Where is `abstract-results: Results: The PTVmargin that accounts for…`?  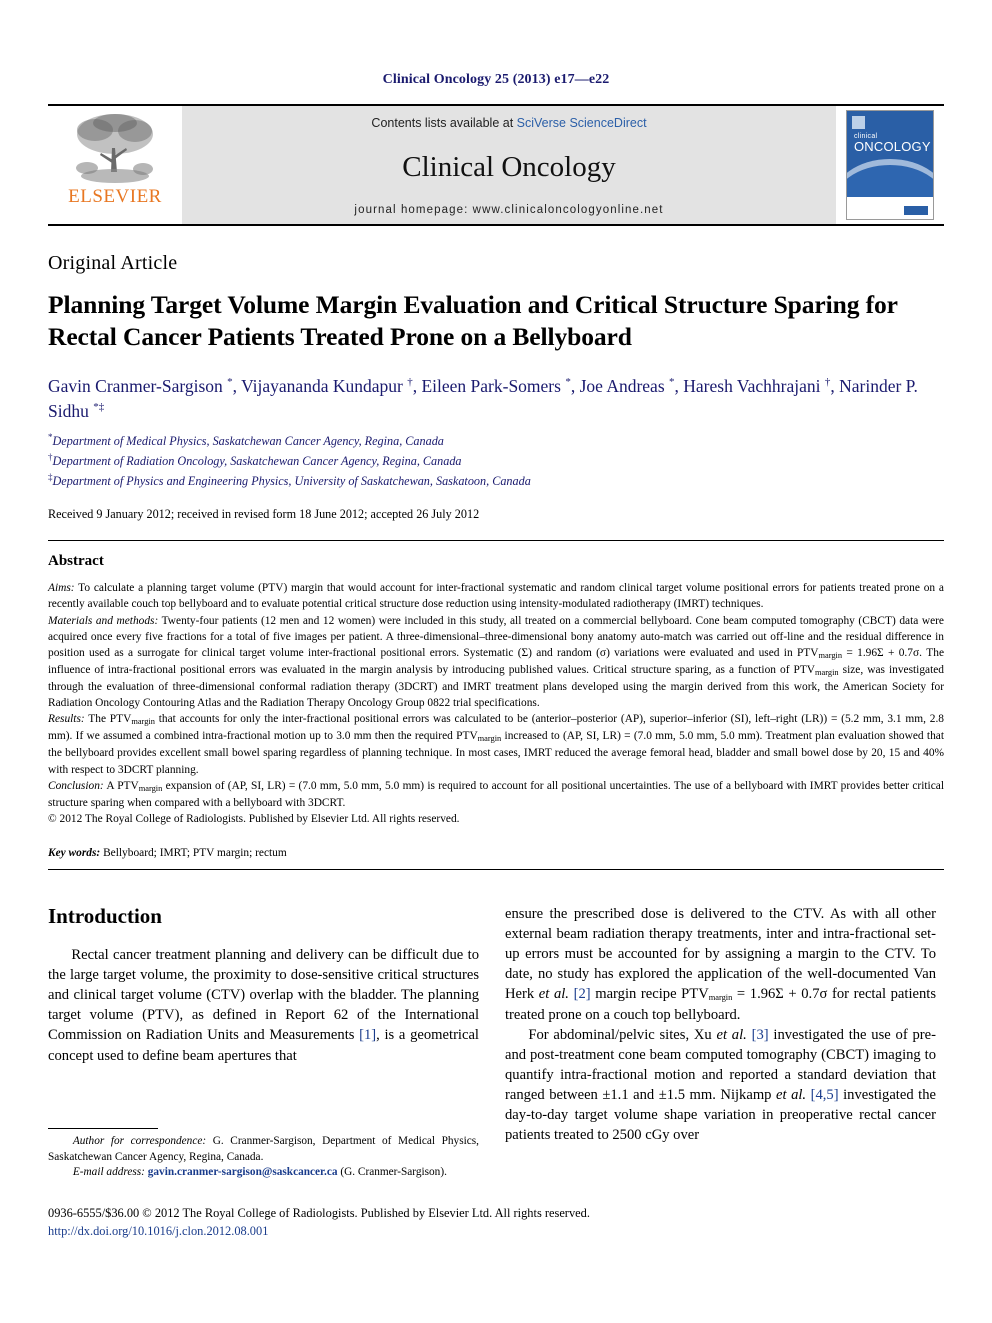
abstract-results: Results: The PTVmargin that accounts for… is located at coordinates (496, 744).